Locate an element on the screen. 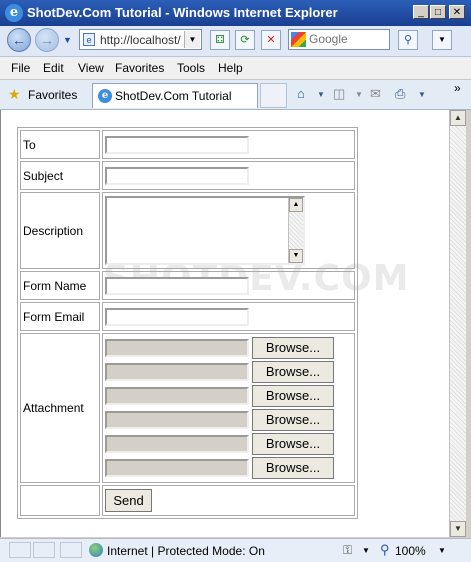 This screenshot has height=562, width=471. zoom-icon: ⚲ is located at coordinates (385, 550).